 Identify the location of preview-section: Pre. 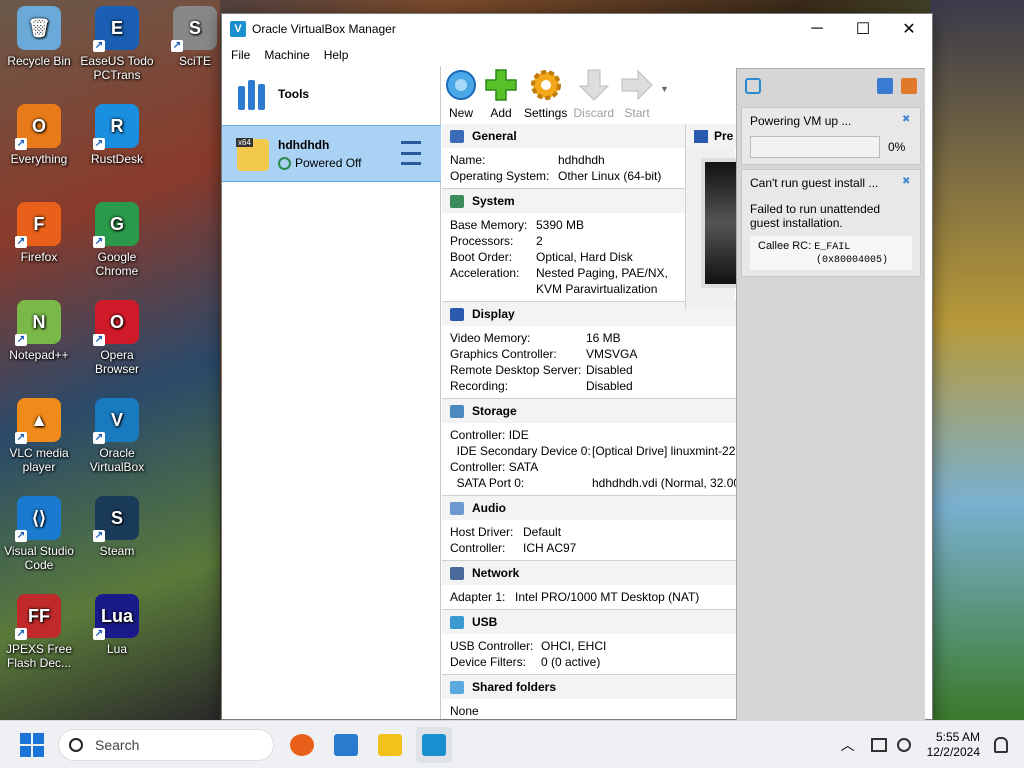
(713, 216).